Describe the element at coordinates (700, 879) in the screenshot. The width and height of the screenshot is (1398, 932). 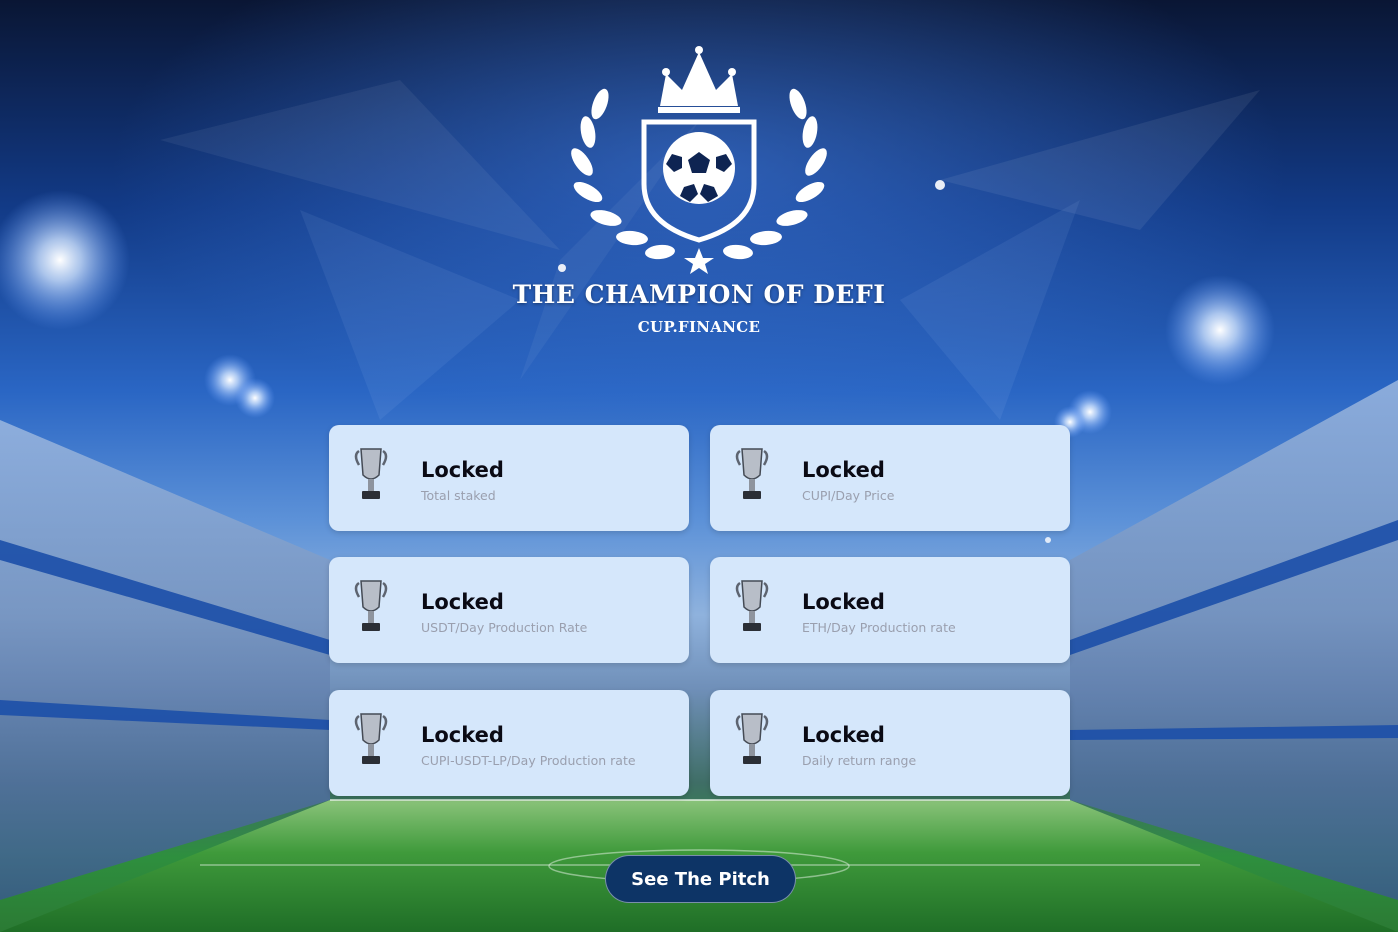
I see `see-the-pitch-button: See The Pitch` at that location.